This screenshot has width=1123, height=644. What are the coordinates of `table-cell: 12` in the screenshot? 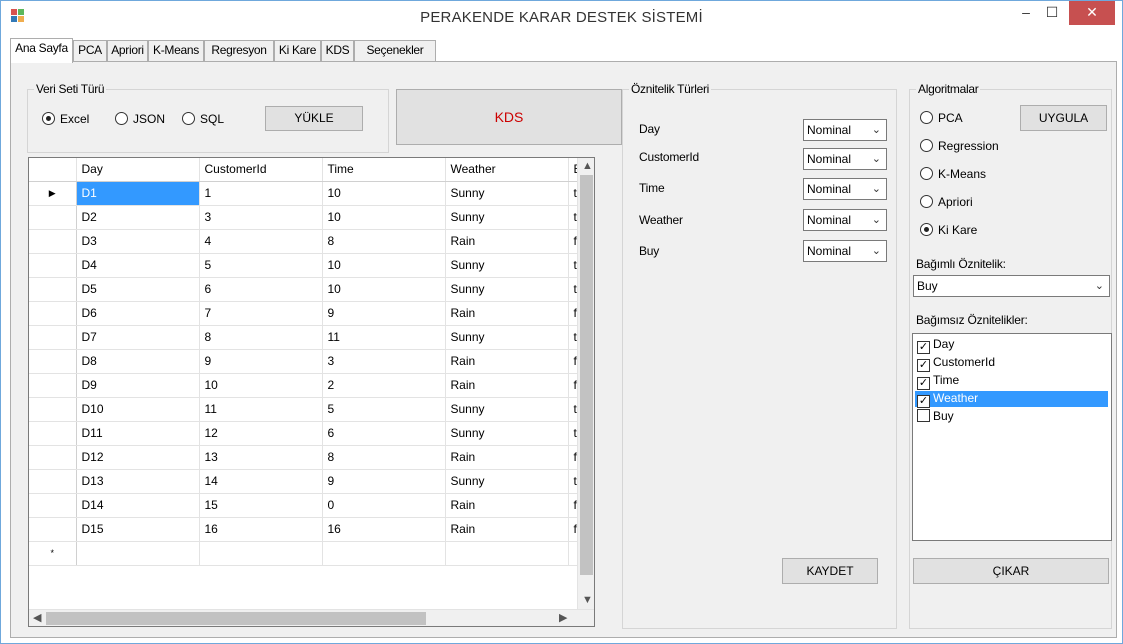 It's located at (261, 433).